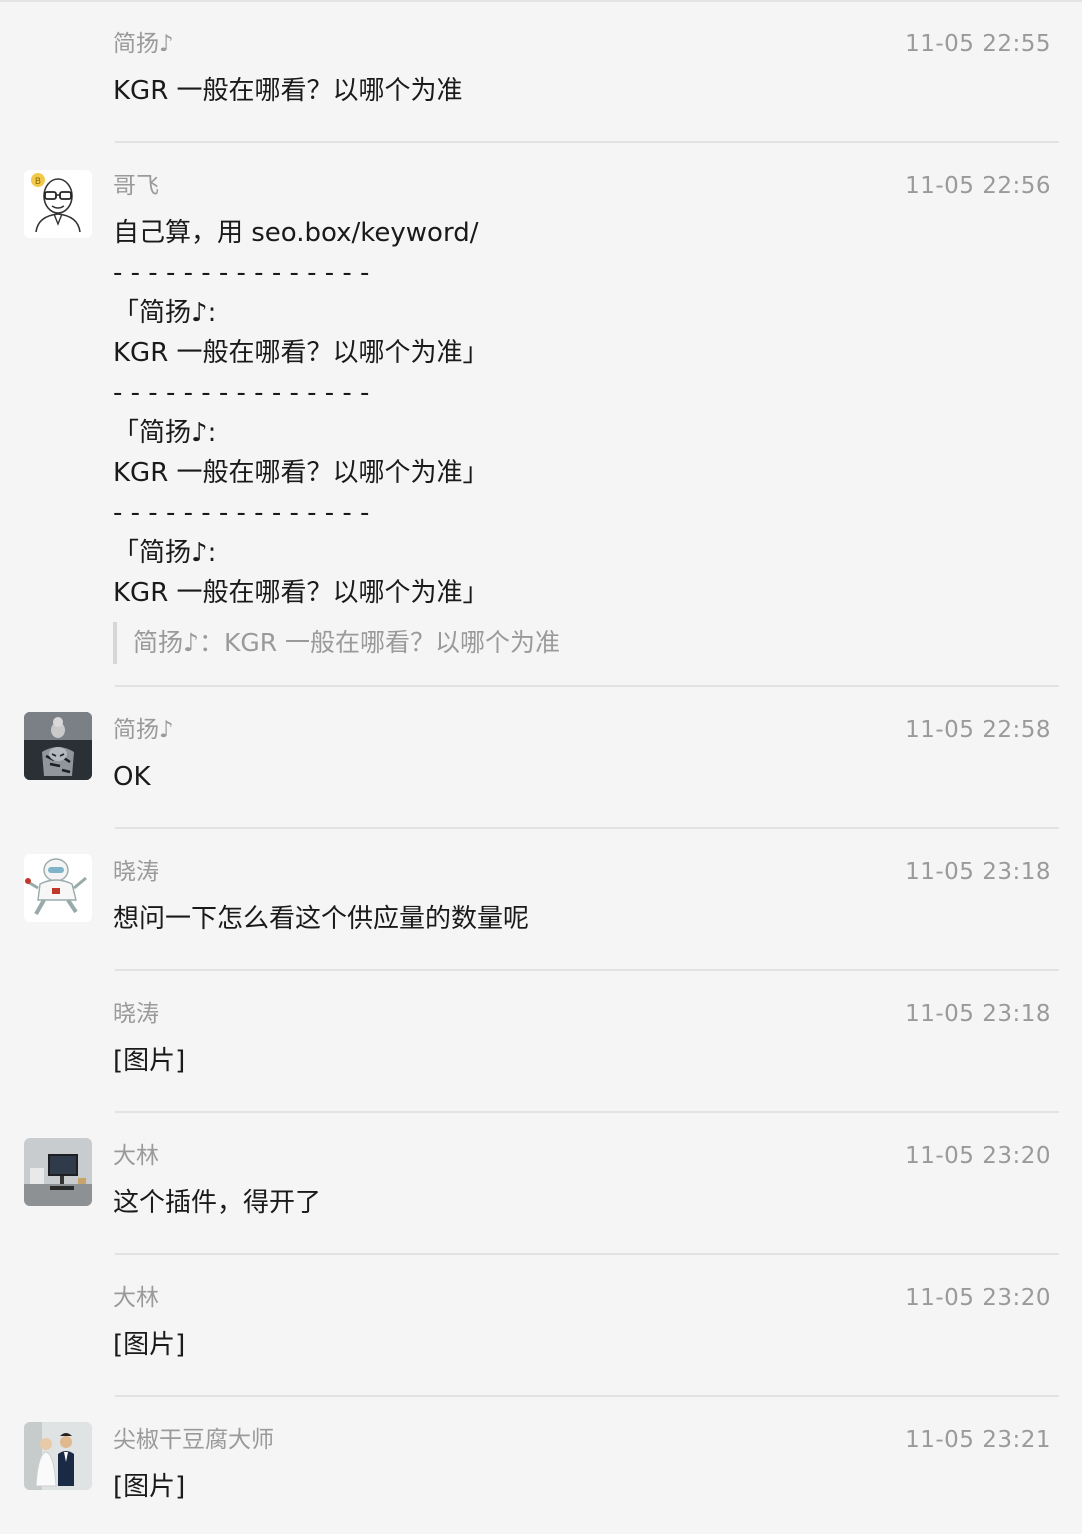 The image size is (1082, 1534). Describe the element at coordinates (132, 777) in the screenshot. I see `message-text: OK` at that location.